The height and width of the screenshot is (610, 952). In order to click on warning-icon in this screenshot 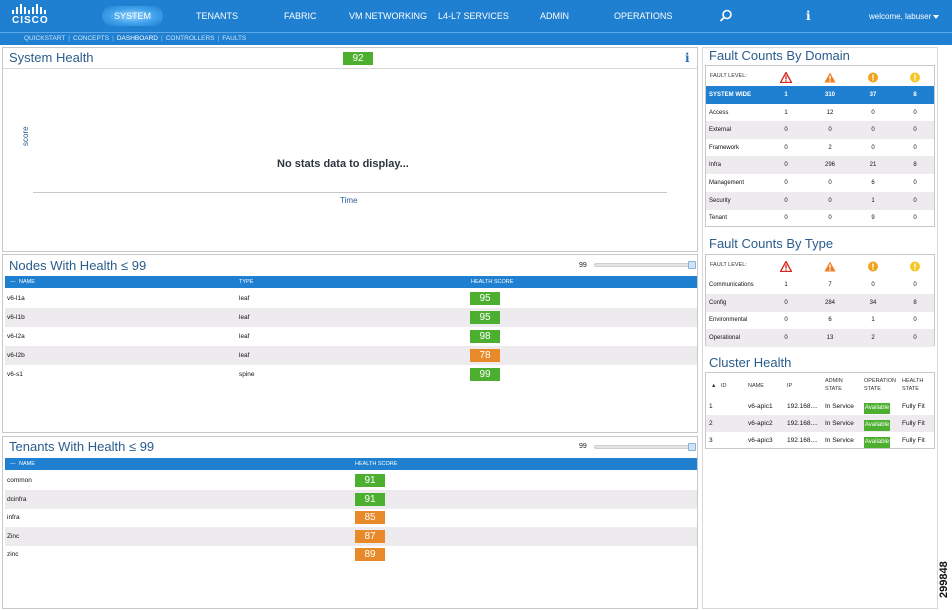, I will do `click(915, 76)`.